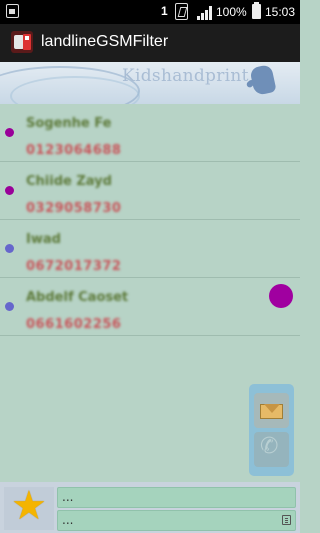 This screenshot has height=533, width=320. Describe the element at coordinates (150, 12) in the screenshot. I see `status-bar: 1 100% 15:03` at that location.